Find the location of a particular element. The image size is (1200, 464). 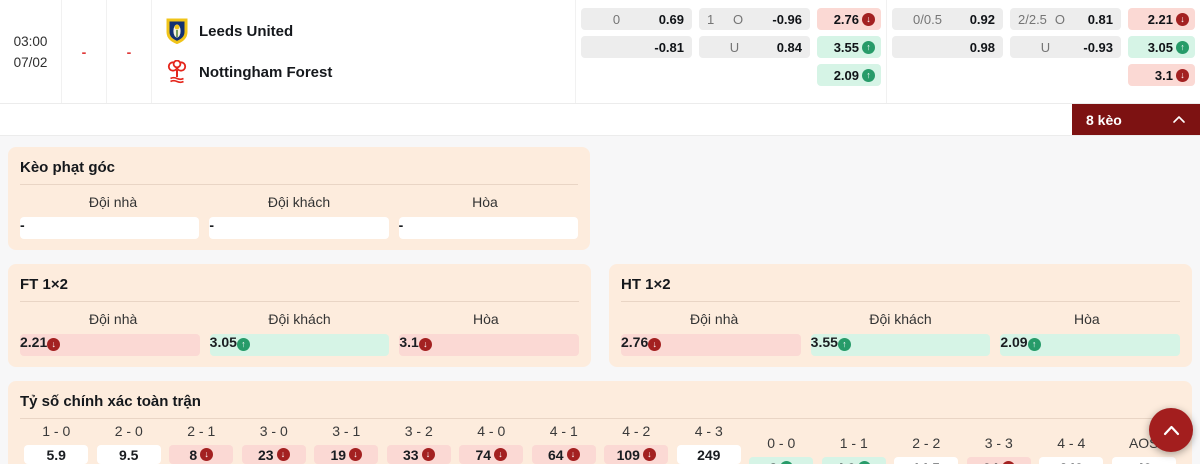

hdp-odds-away: 0.98 is located at coordinates (947, 47).